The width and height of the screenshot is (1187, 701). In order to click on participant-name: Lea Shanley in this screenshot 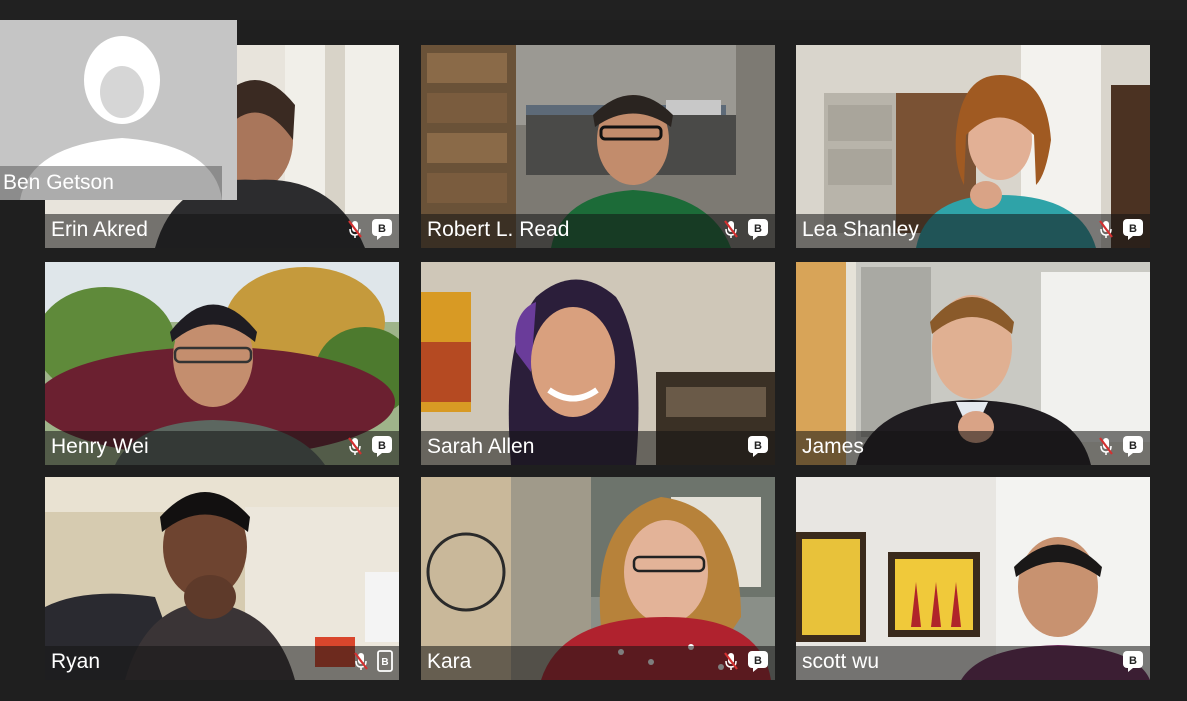, I will do `click(860, 229)`.